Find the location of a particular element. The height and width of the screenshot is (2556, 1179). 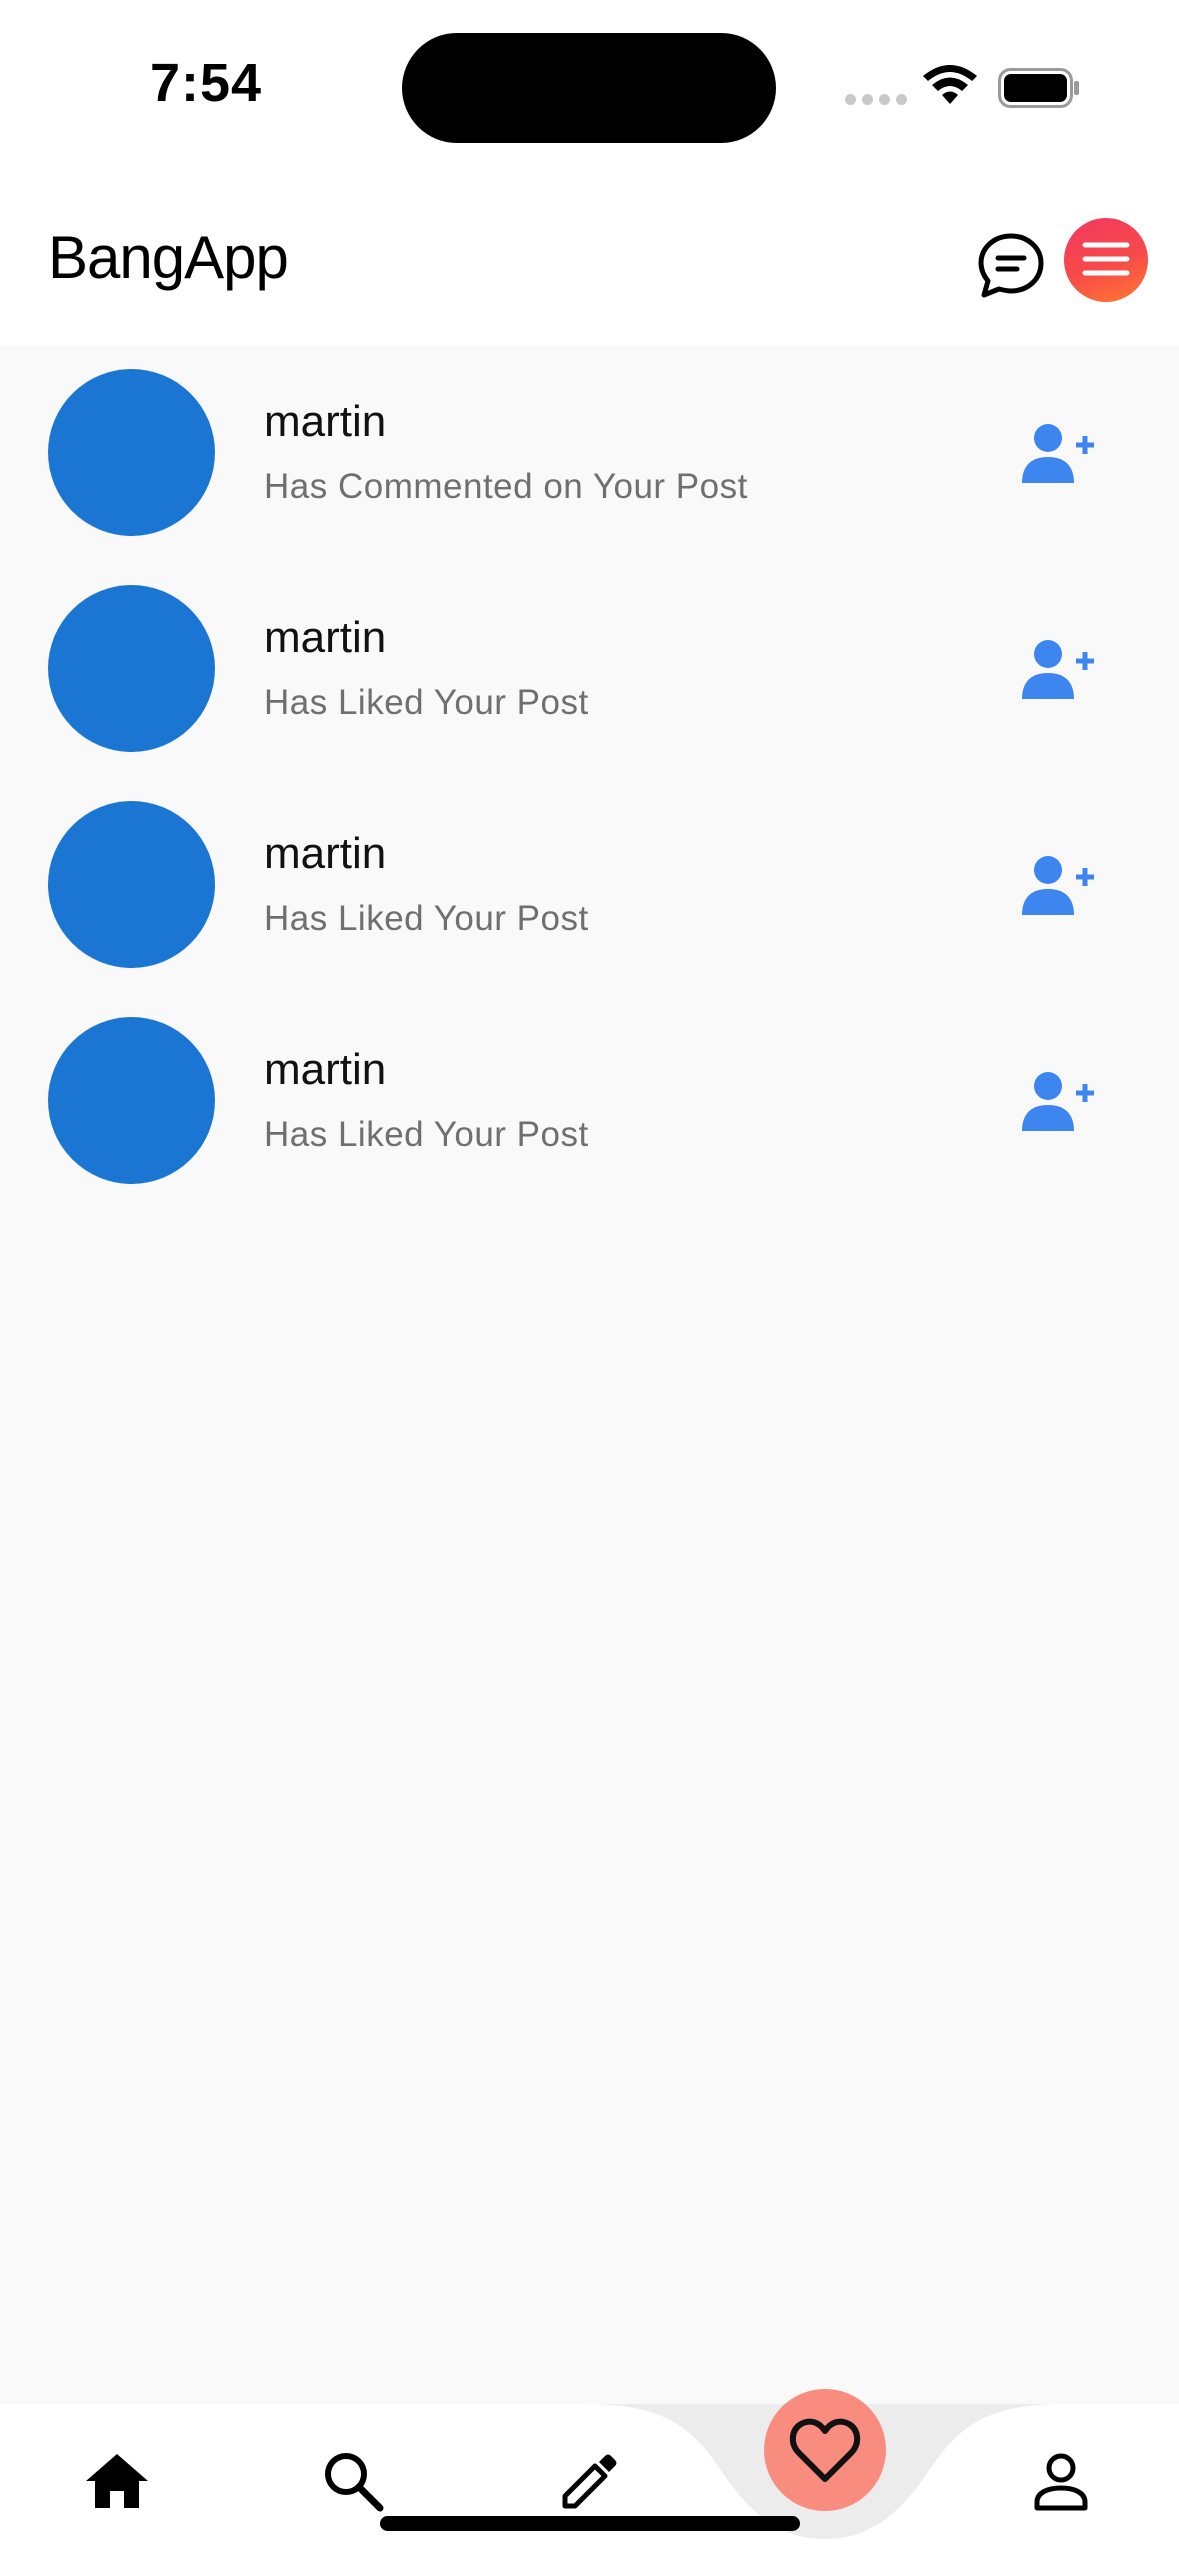

menu-button is located at coordinates (1106, 260).